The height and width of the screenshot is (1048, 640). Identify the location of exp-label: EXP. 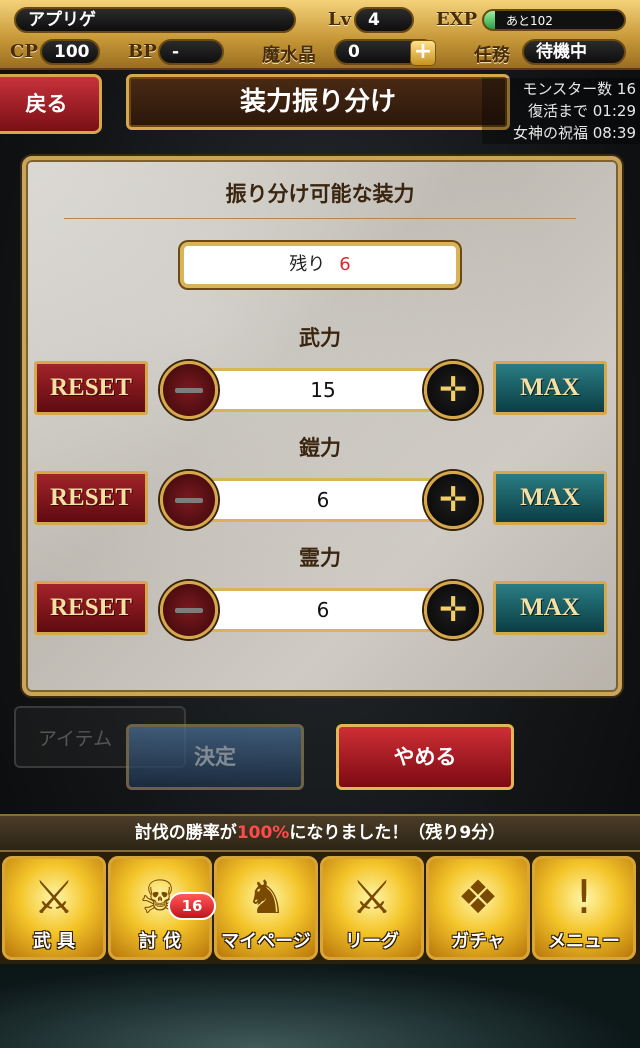
(457, 19).